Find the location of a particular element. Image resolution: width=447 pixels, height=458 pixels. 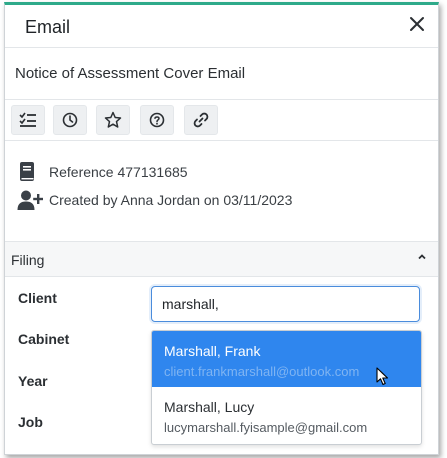

filing-section-toggle: Filing is located at coordinates (221, 259).